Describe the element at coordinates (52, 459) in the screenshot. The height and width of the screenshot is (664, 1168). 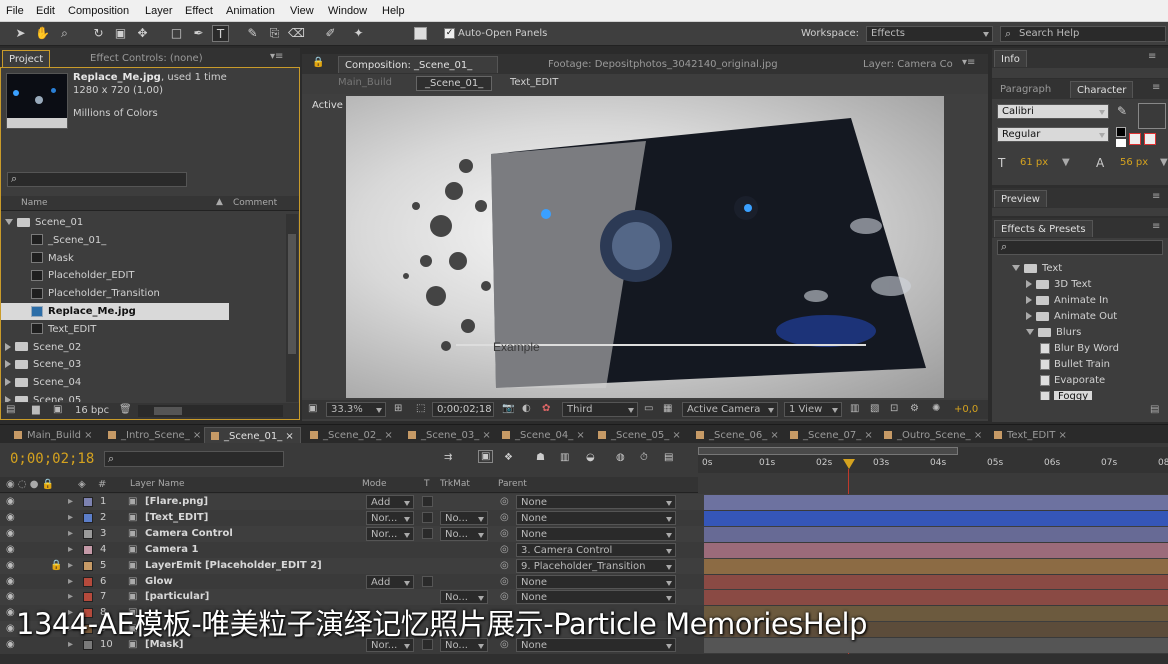
I see `timeline-current-time: 0;00;02;18` at that location.